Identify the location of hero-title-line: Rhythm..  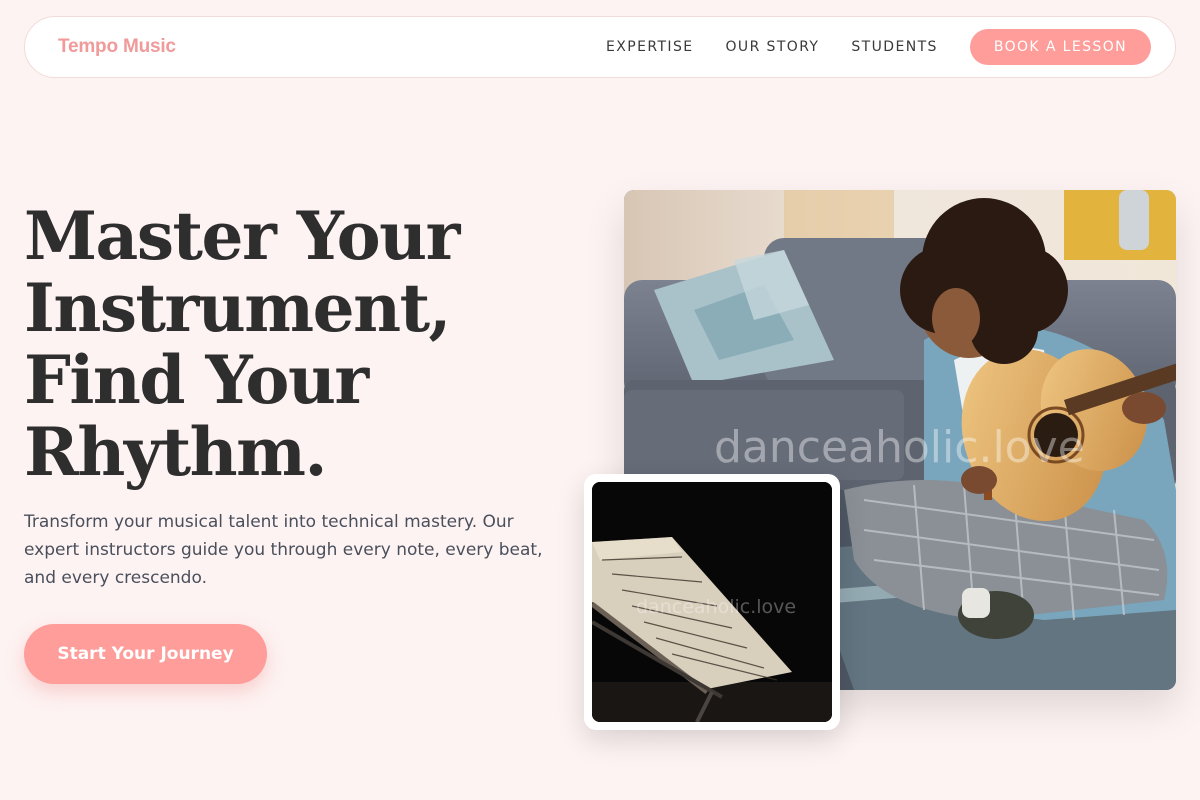
(175, 452).